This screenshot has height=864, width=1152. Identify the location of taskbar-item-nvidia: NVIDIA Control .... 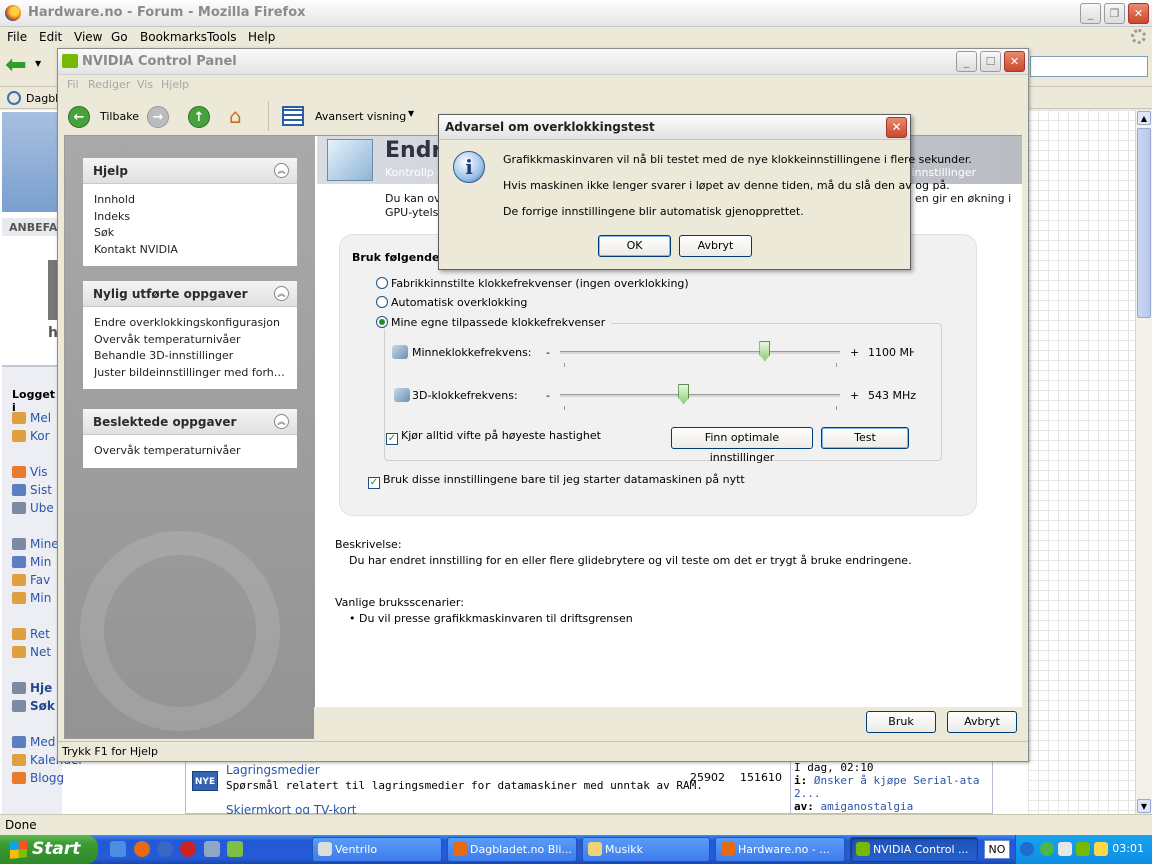
(914, 849).